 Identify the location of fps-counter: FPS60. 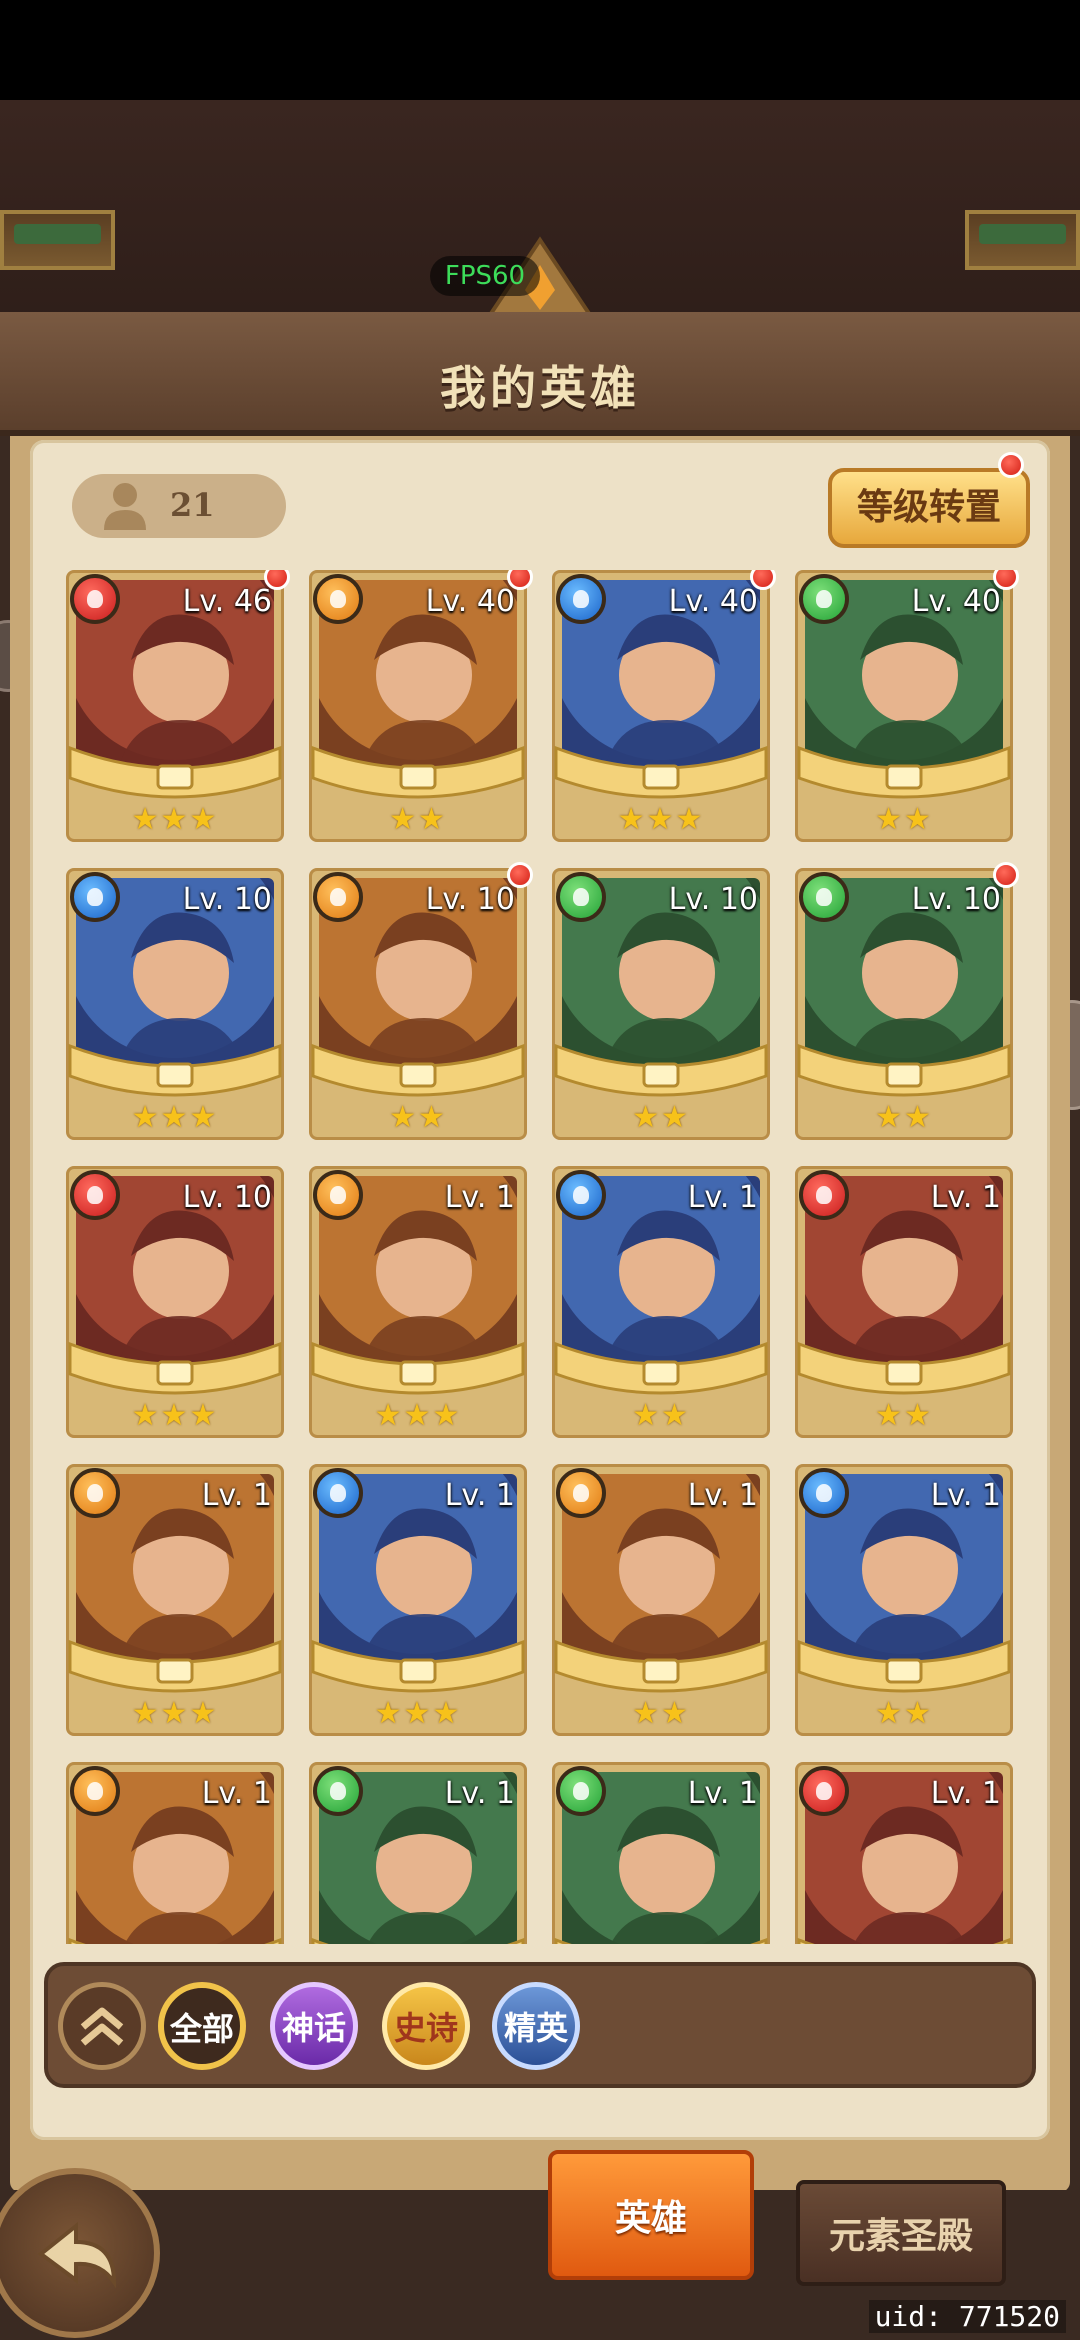
(485, 276).